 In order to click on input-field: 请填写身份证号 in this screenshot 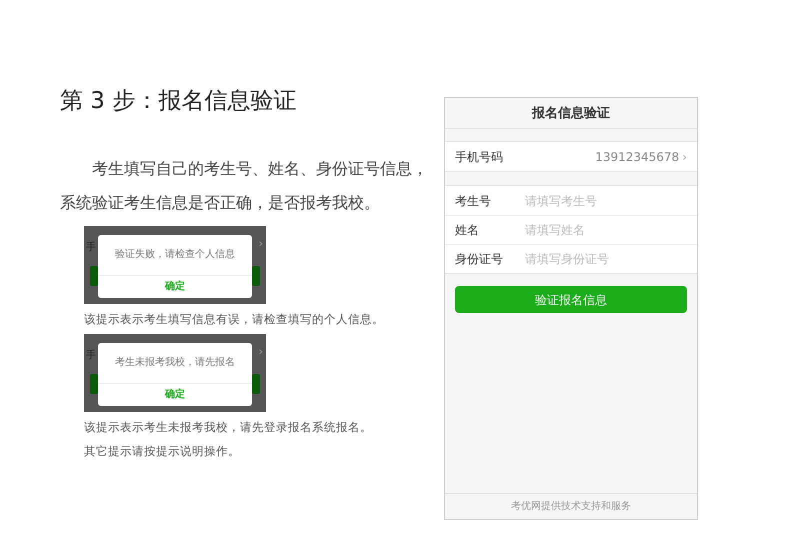, I will do `click(600, 259)`.